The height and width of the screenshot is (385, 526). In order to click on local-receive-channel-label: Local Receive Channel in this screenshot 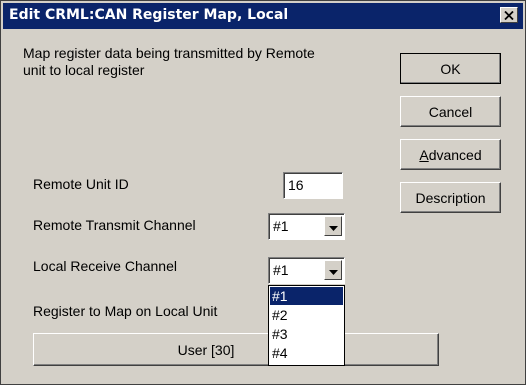, I will do `click(105, 266)`.